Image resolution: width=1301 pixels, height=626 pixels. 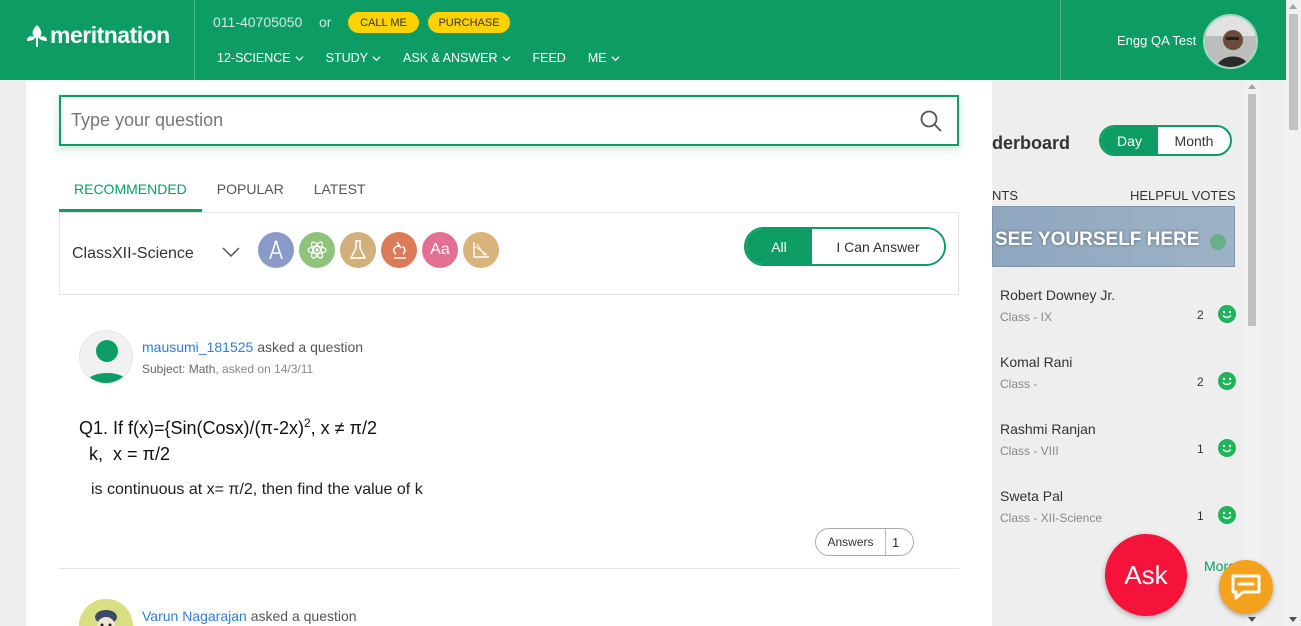 What do you see at coordinates (1183, 195) in the screenshot?
I see `leaderboard-column-votes: HELPFUL VOTES` at bounding box center [1183, 195].